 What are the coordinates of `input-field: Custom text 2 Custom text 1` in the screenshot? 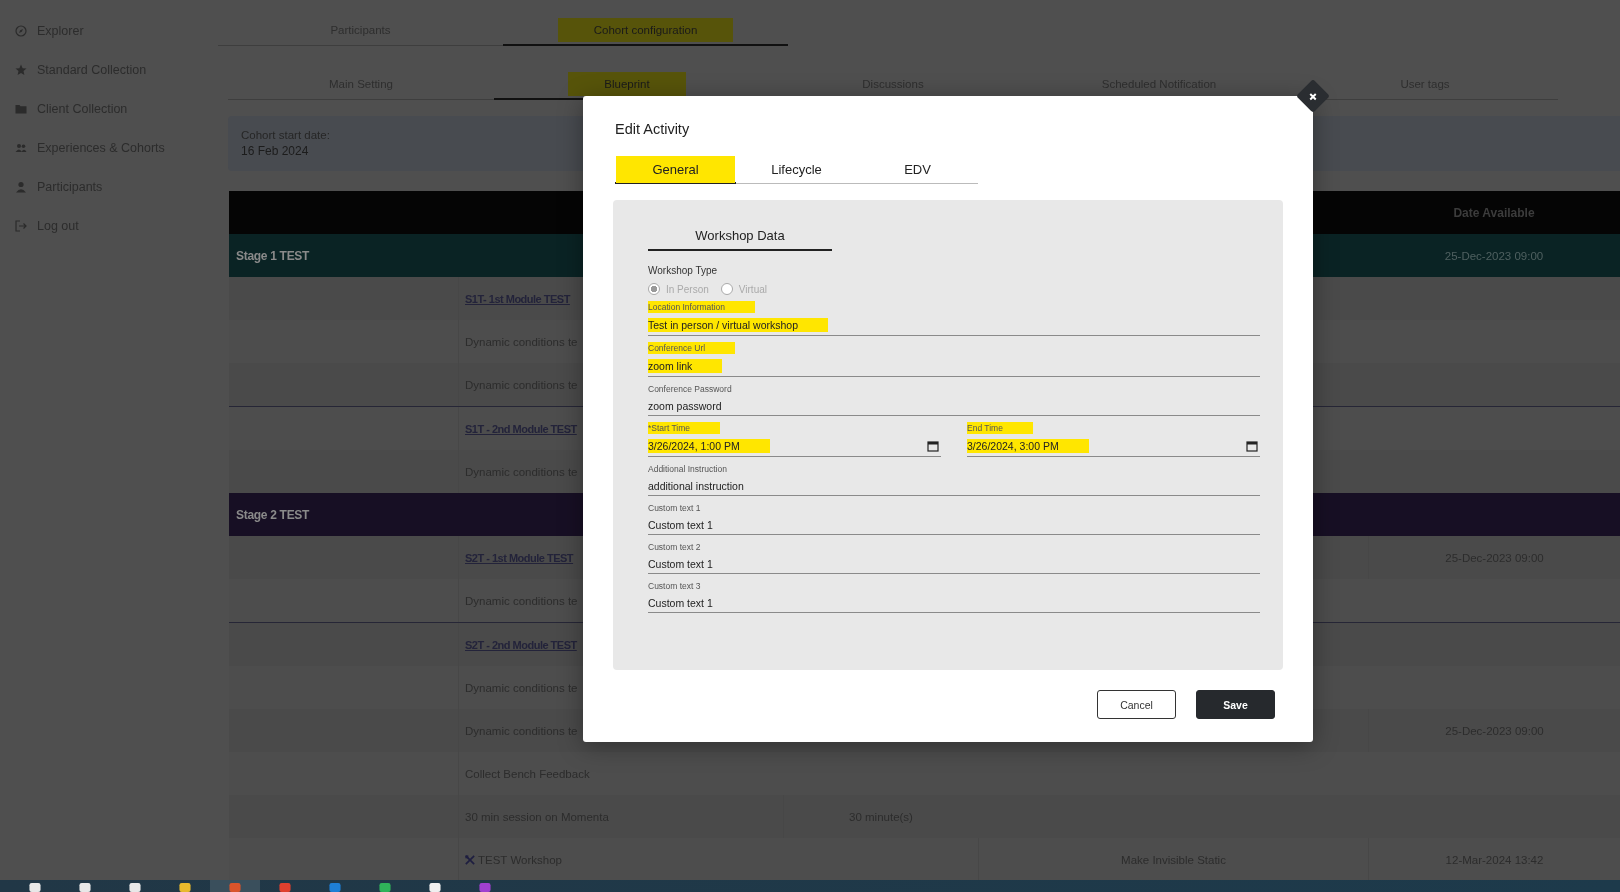 It's located at (954, 557).